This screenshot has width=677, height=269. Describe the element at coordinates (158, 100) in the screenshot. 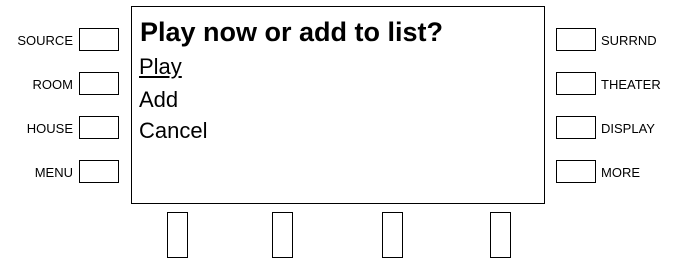

I see `option-add: Add` at that location.